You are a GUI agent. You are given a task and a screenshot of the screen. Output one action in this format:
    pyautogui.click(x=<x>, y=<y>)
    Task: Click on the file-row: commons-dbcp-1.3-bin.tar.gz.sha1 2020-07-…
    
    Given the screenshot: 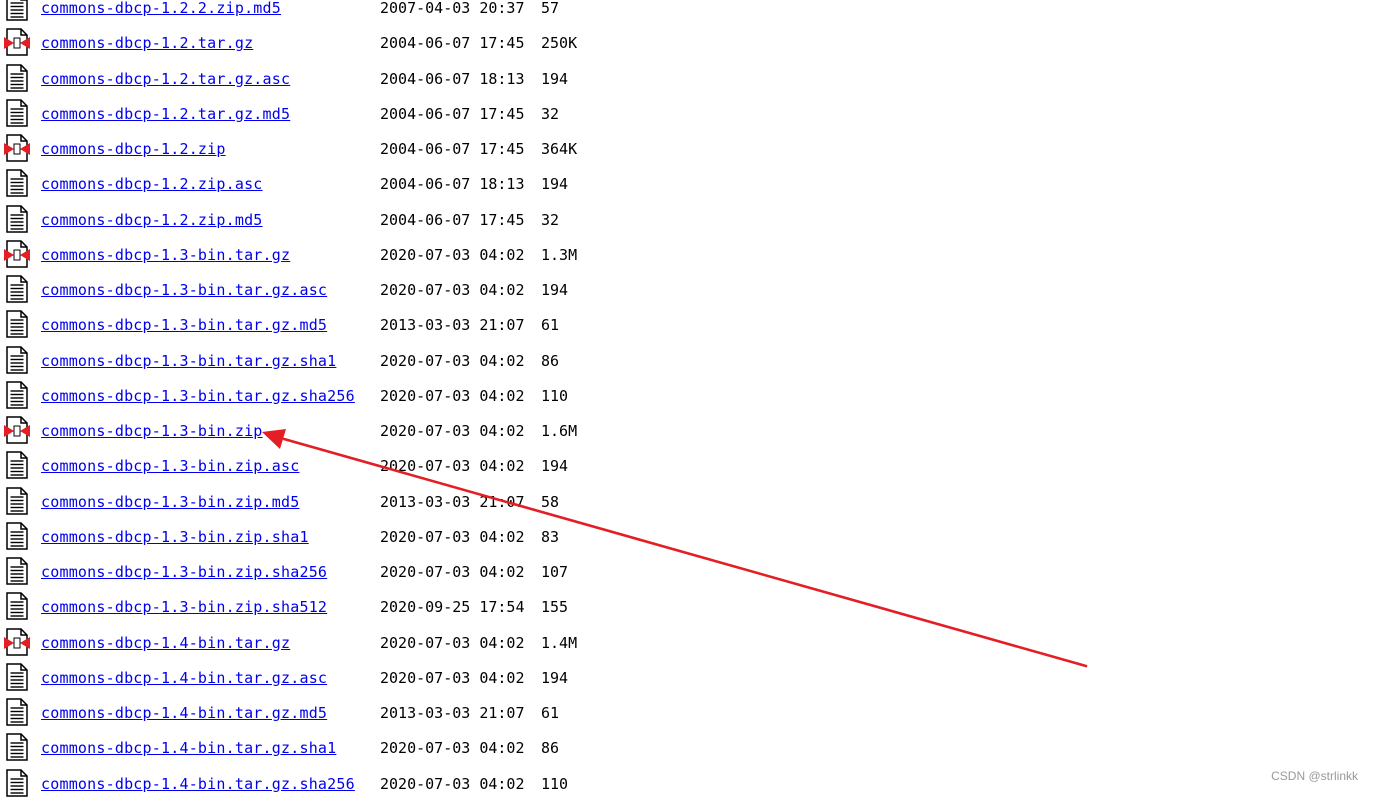 What is the action you would take?
    pyautogui.click(x=360, y=359)
    